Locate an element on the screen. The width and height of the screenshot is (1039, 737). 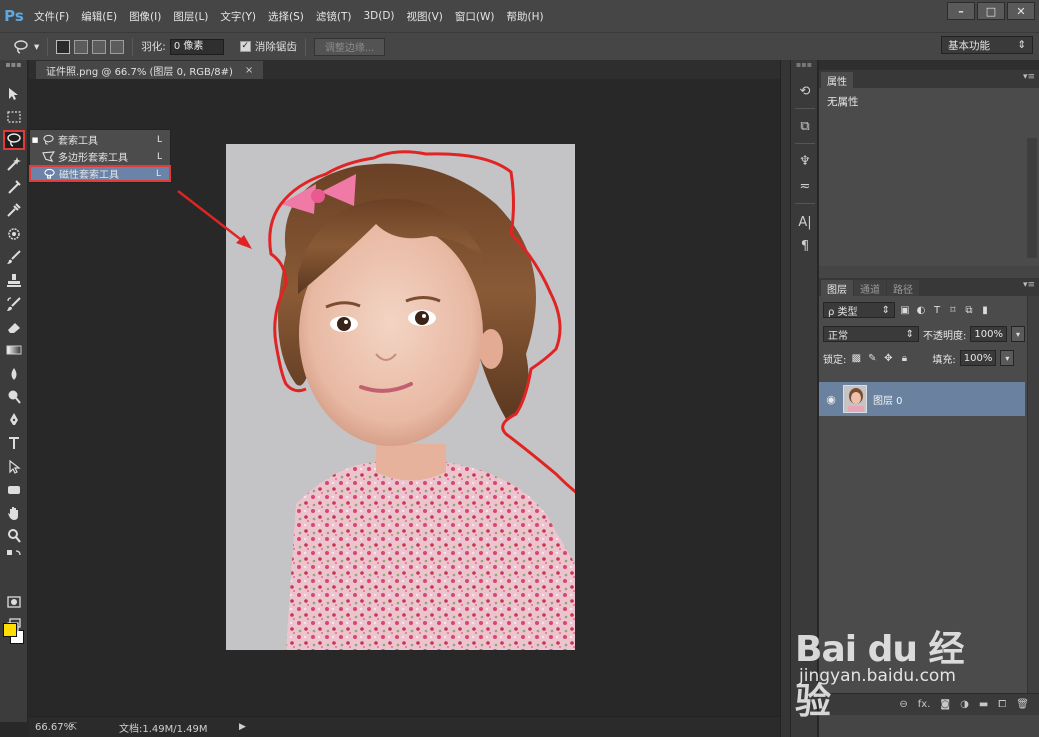
layer-name: 图层 0 is located at coordinates (888, 399).